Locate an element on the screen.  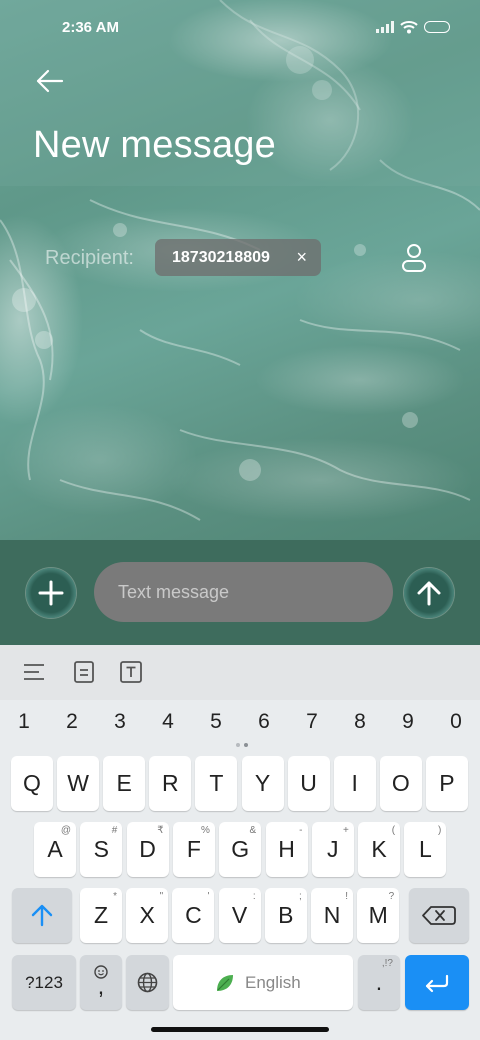
key-z: * Z is located at coordinates (101, 915).